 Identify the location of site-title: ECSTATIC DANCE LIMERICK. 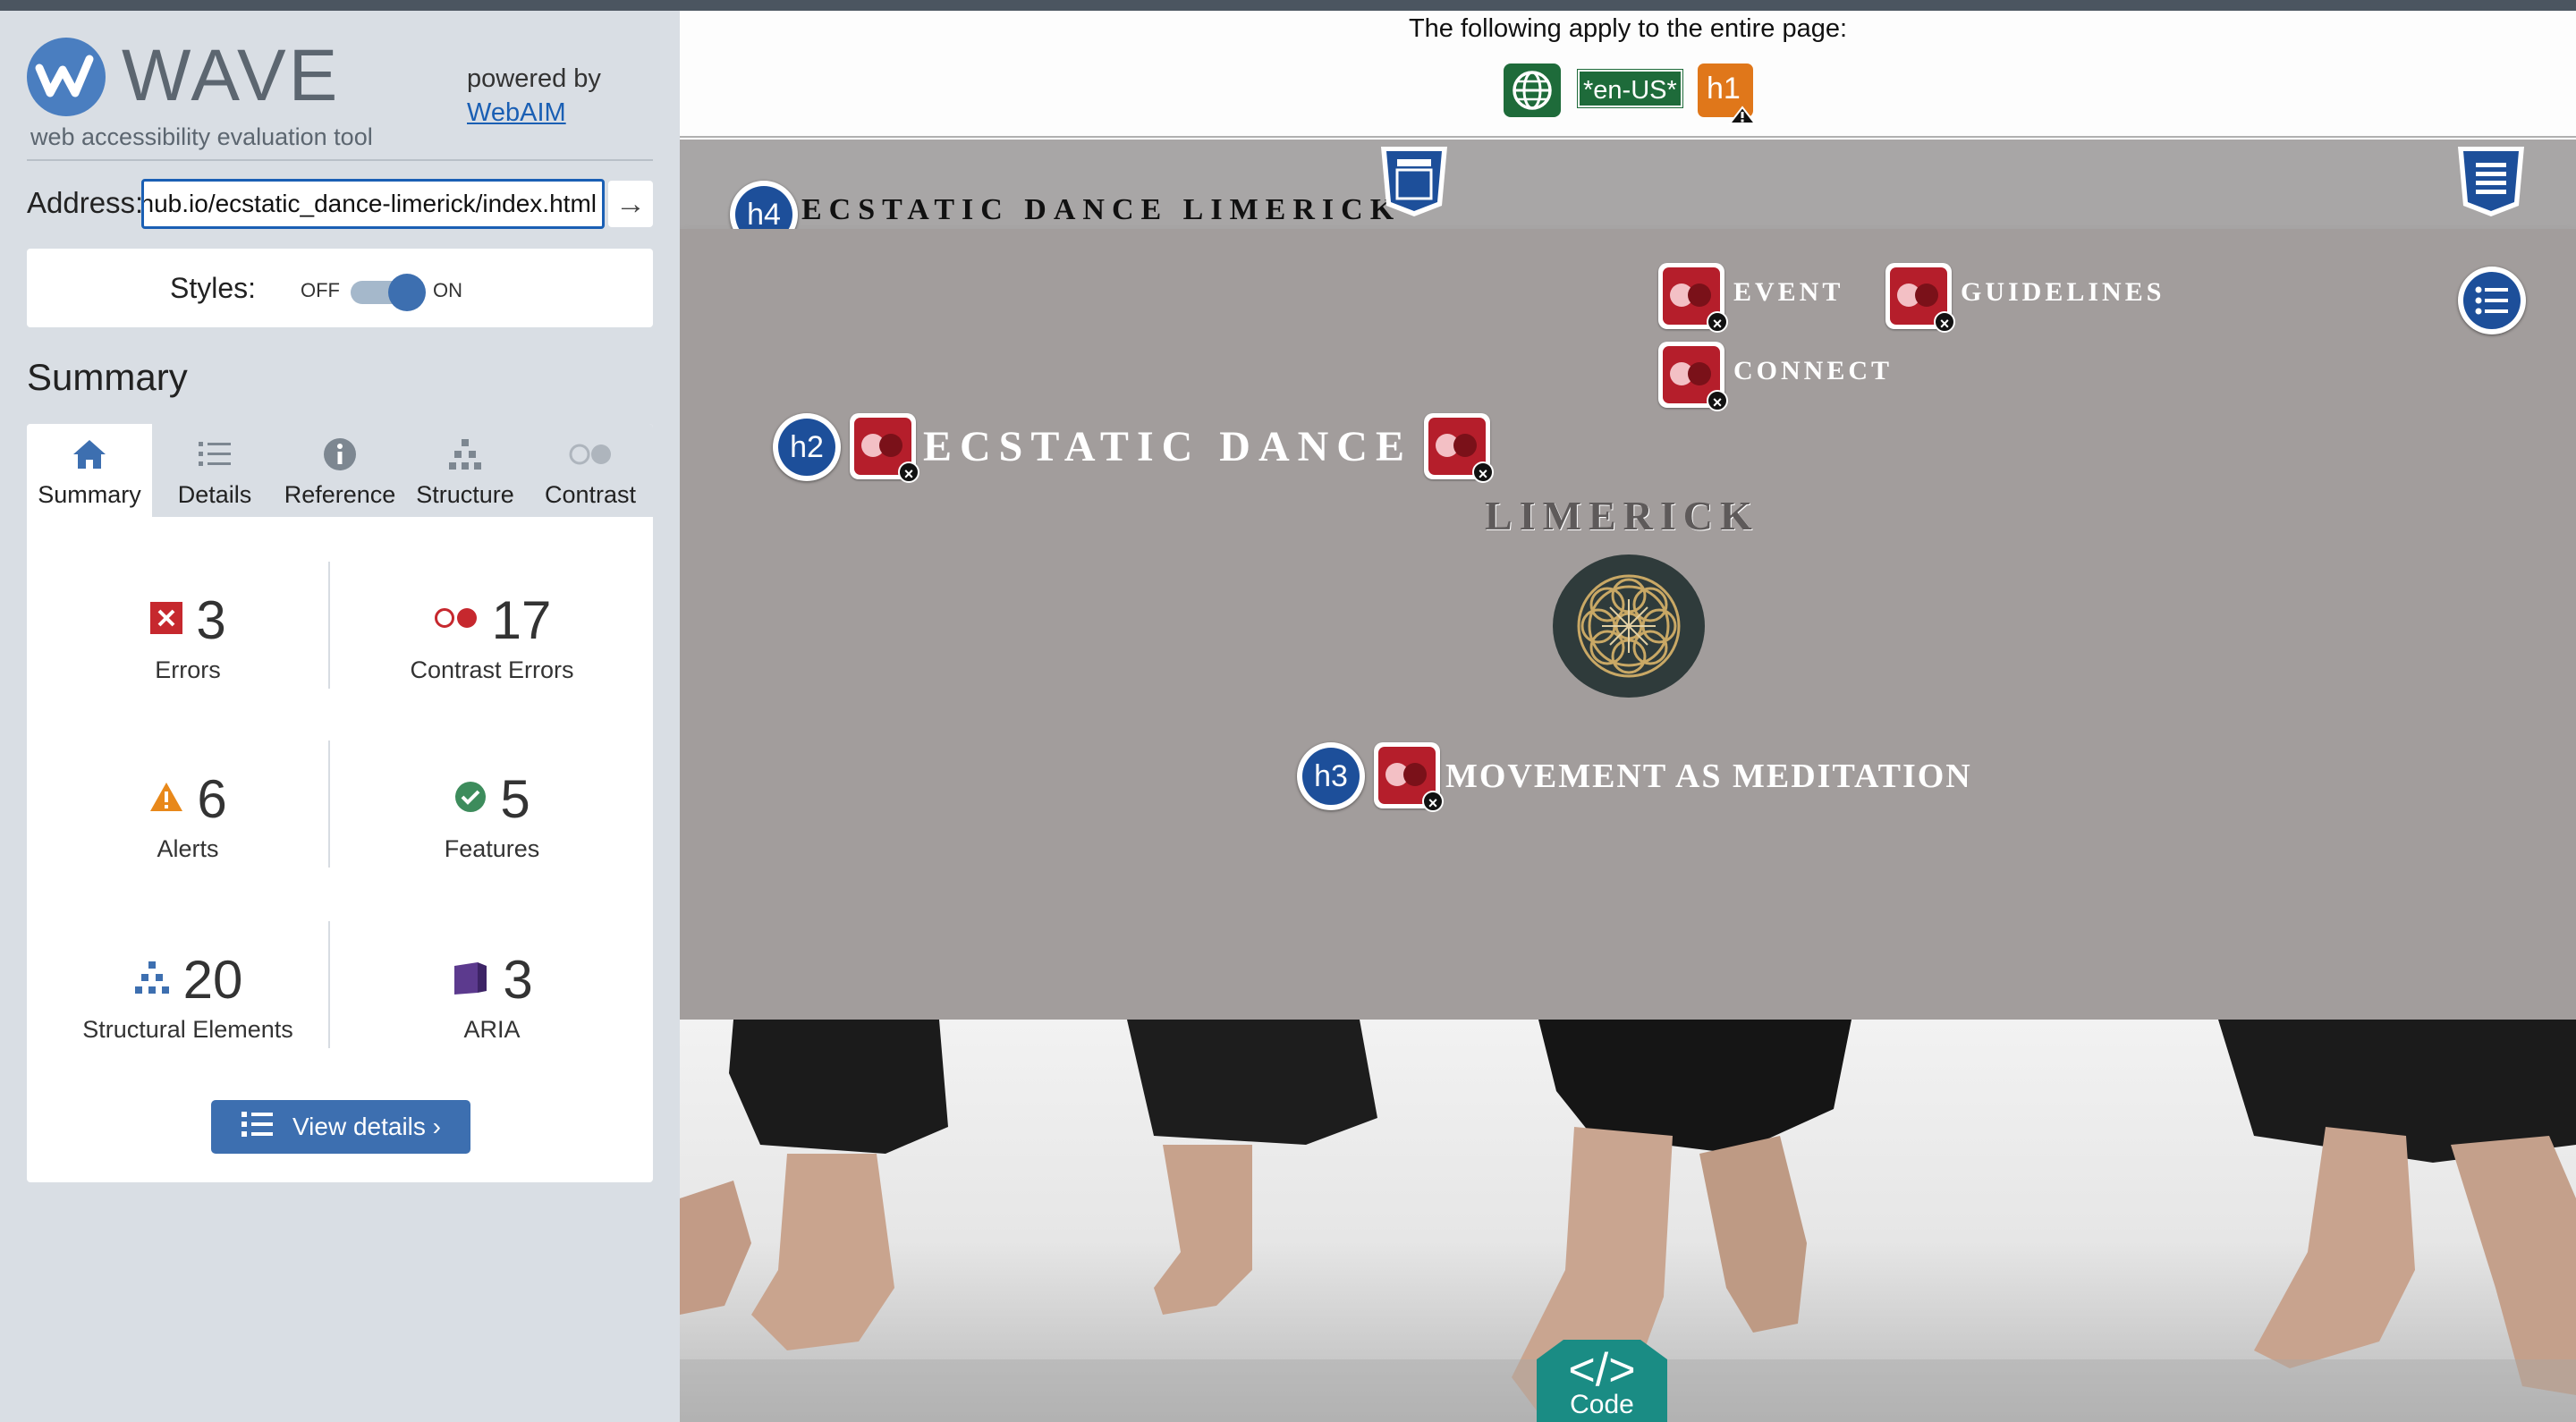
(1101, 209).